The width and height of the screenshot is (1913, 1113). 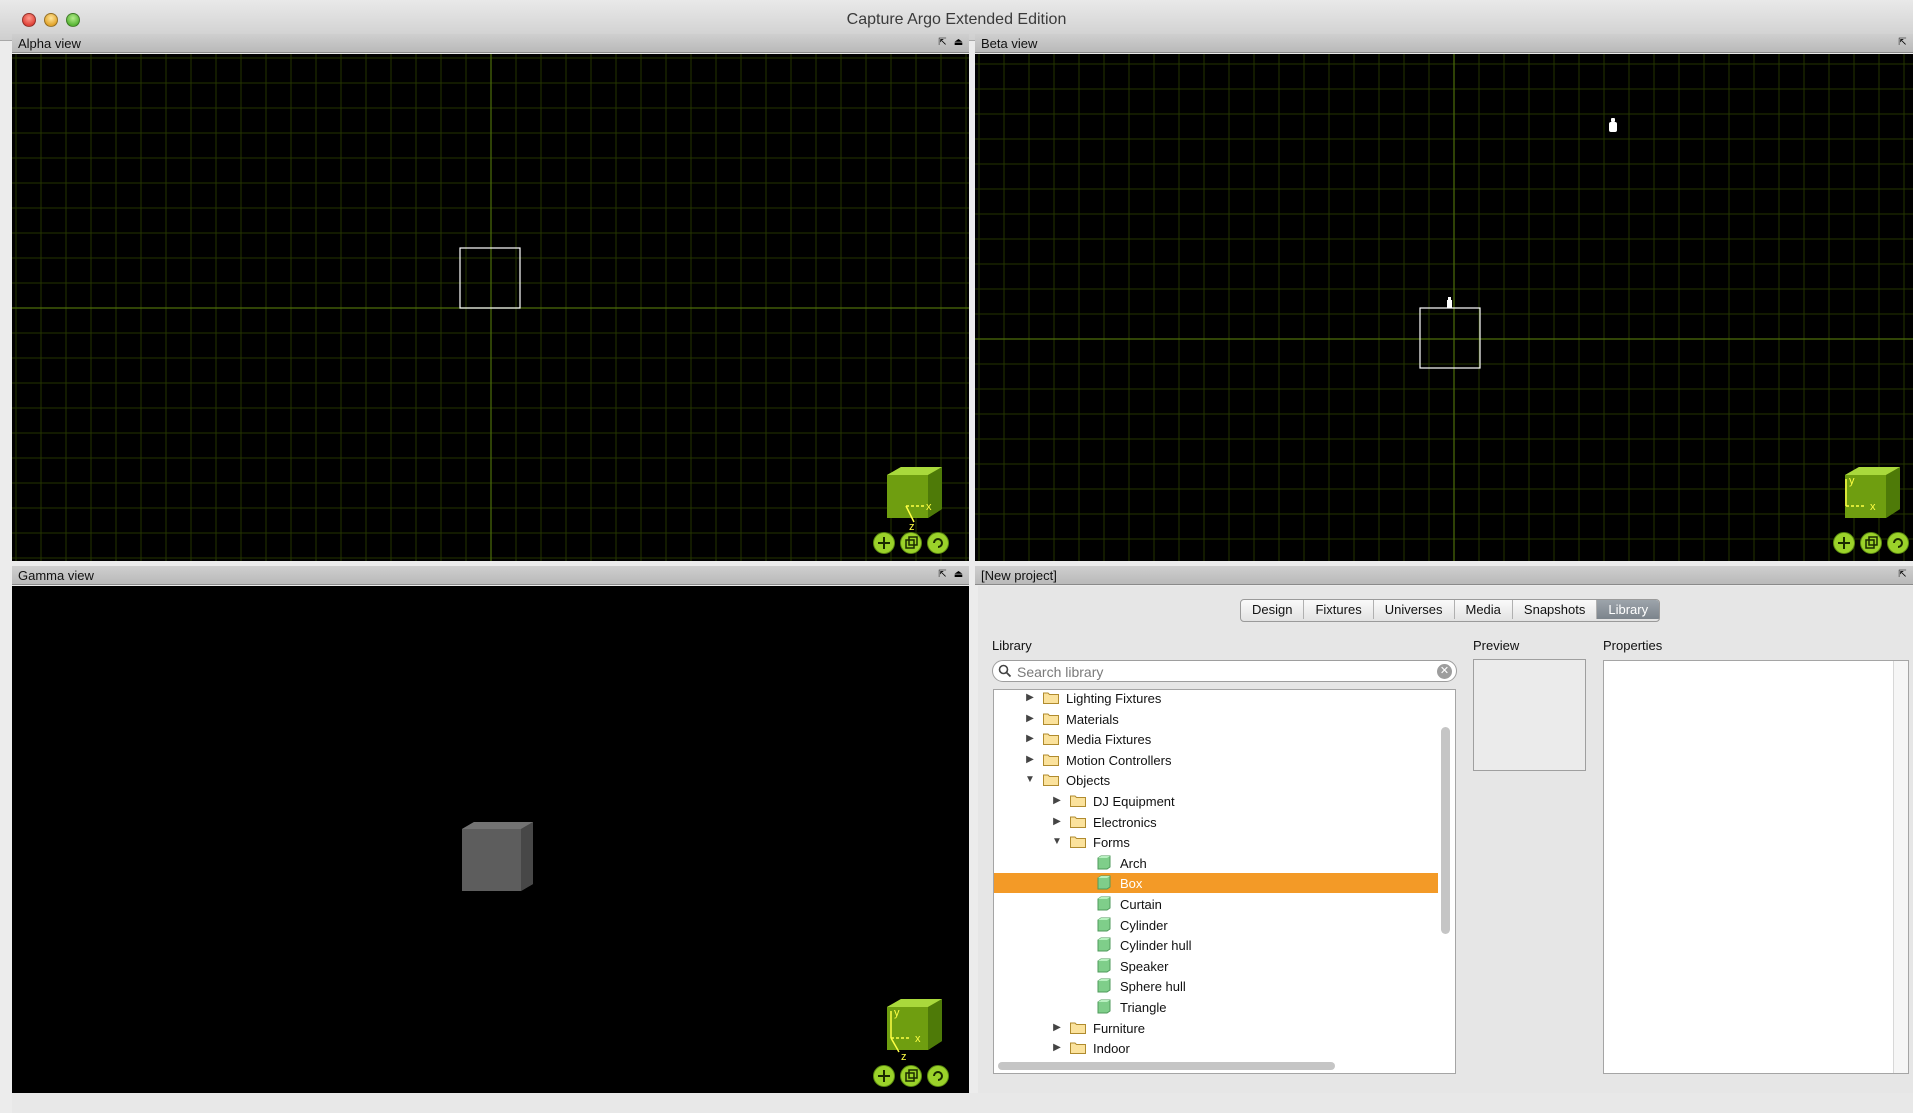 I want to click on tab-snapshots: Snapshots, so click(x=1555, y=609).